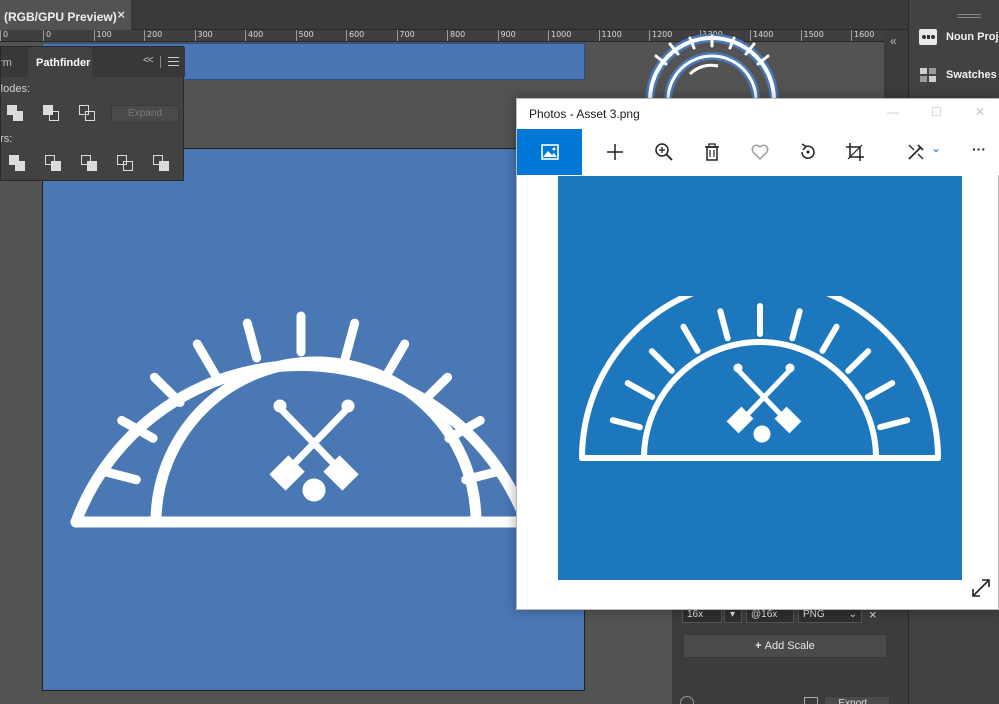  Describe the element at coordinates (52, 114) in the screenshot. I see `minus-front-button` at that location.